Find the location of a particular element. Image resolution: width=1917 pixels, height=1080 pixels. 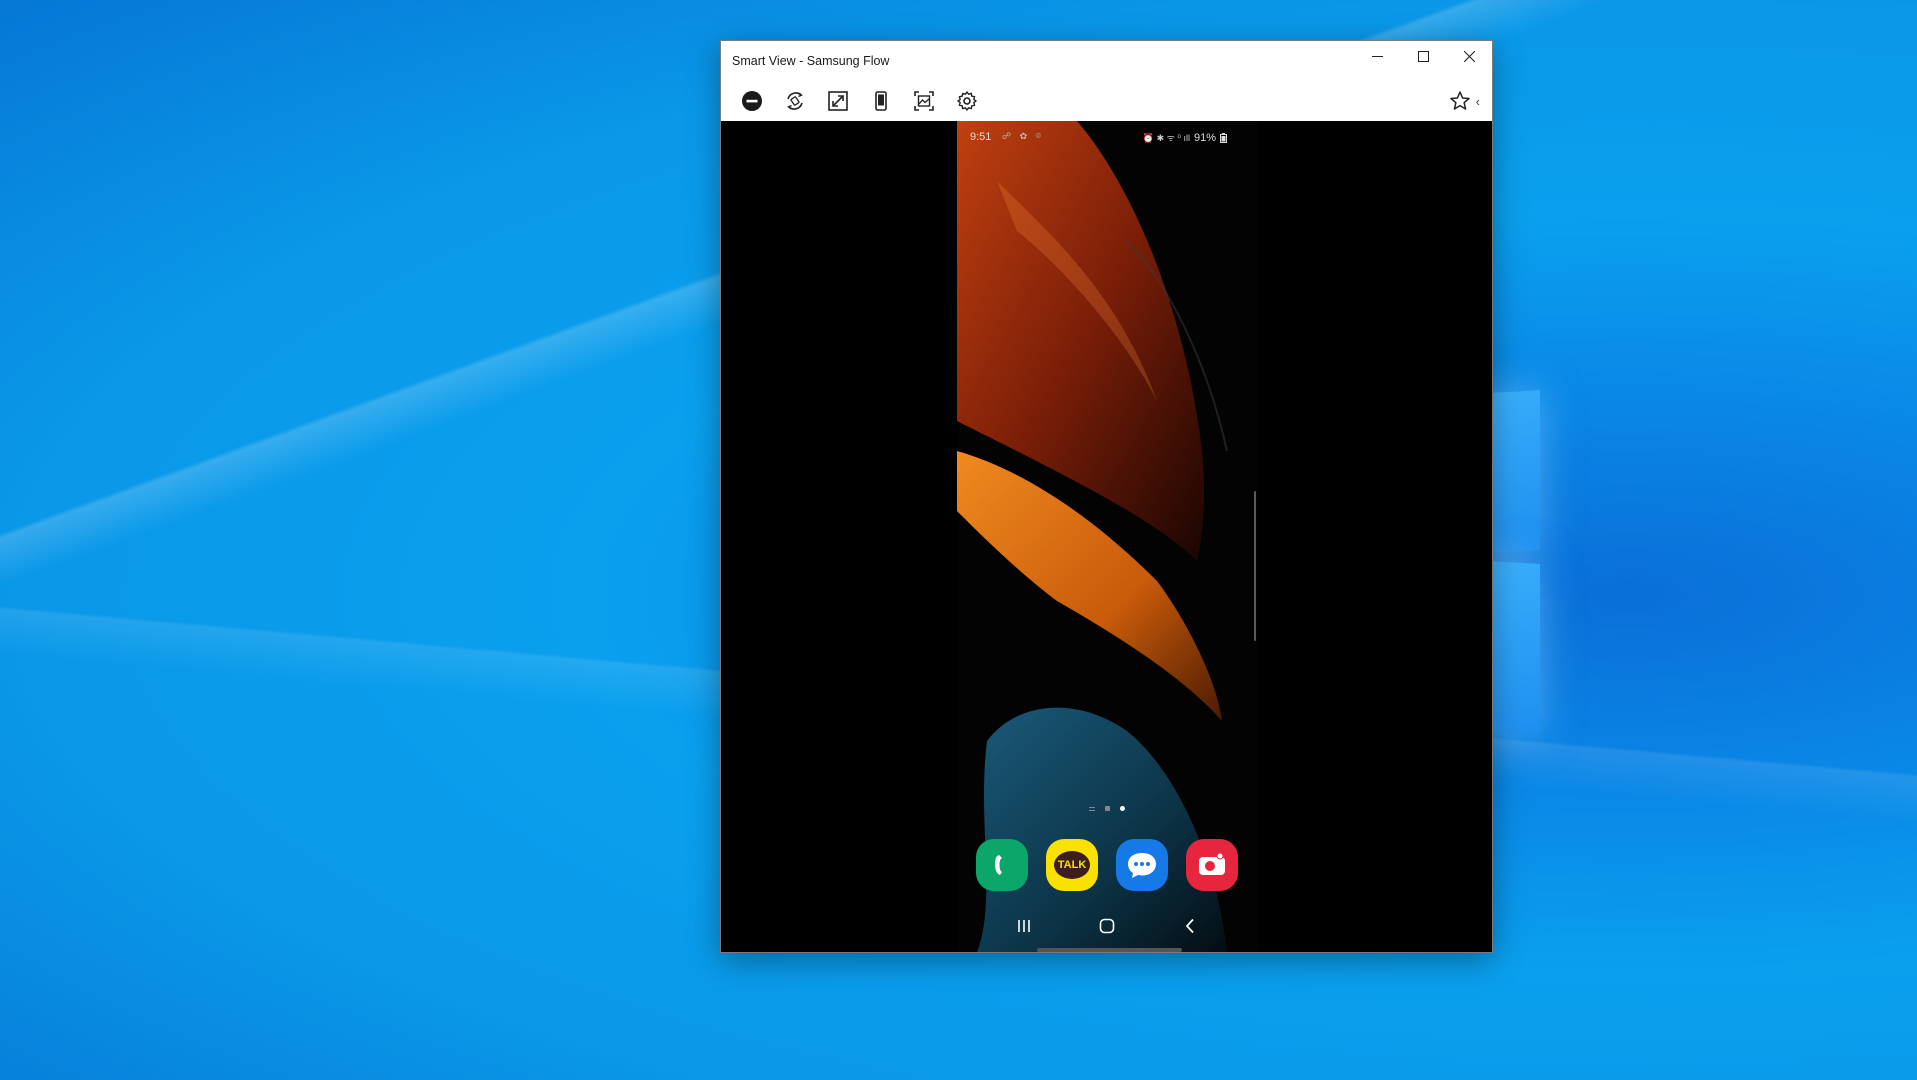

windows-logo is located at coordinates (1620, 560).